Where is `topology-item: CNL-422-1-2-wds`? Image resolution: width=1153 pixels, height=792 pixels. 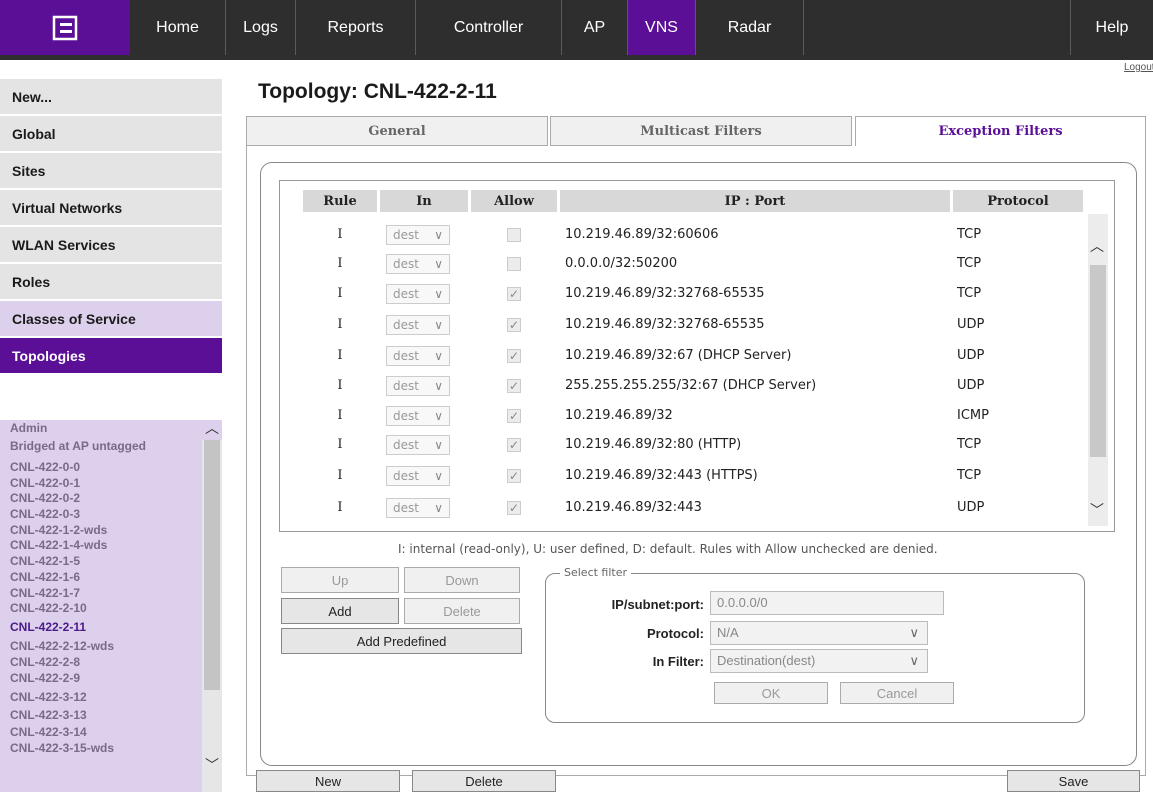
topology-item: CNL-422-1-2-wds is located at coordinates (58, 530).